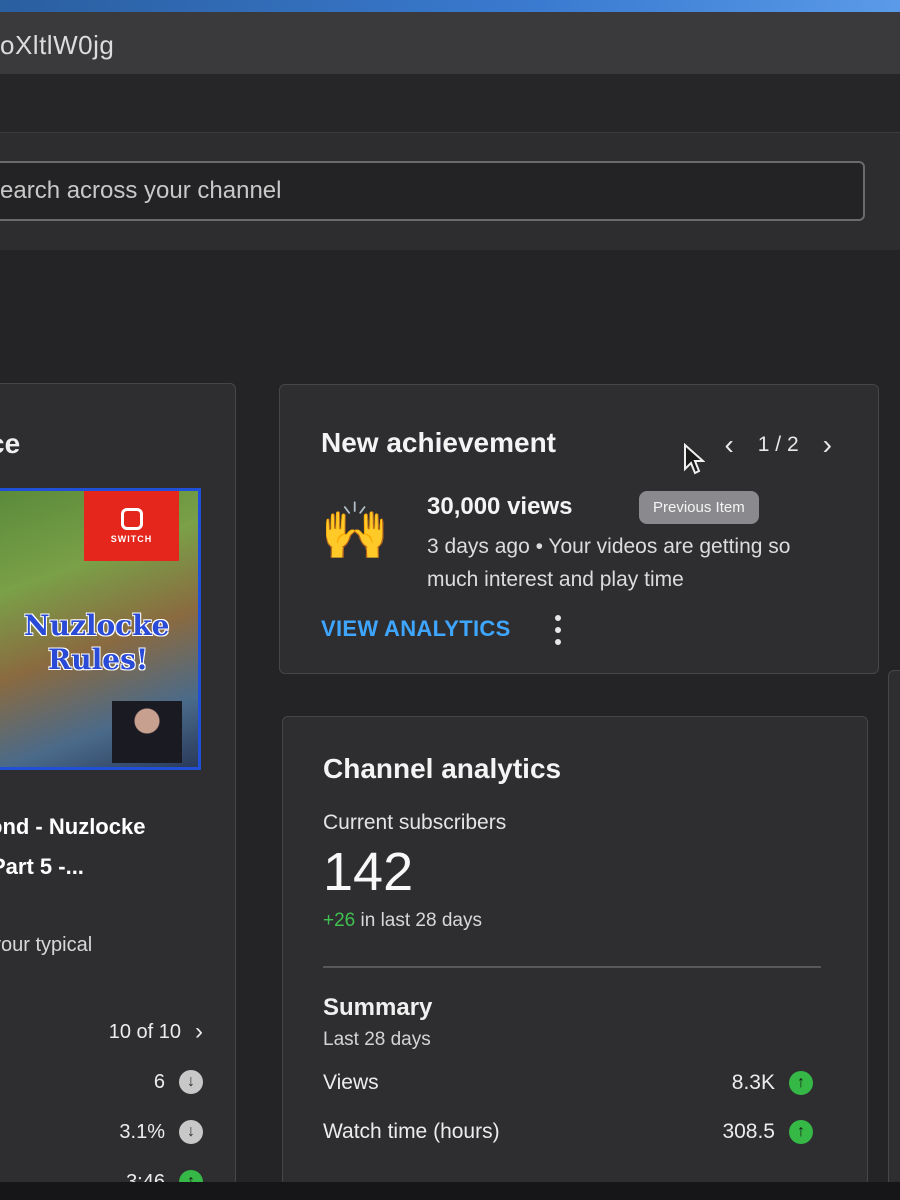 This screenshot has height=1200, width=900. Describe the element at coordinates (377, 1039) in the screenshot. I see `summary-period: Last 28 days` at that location.